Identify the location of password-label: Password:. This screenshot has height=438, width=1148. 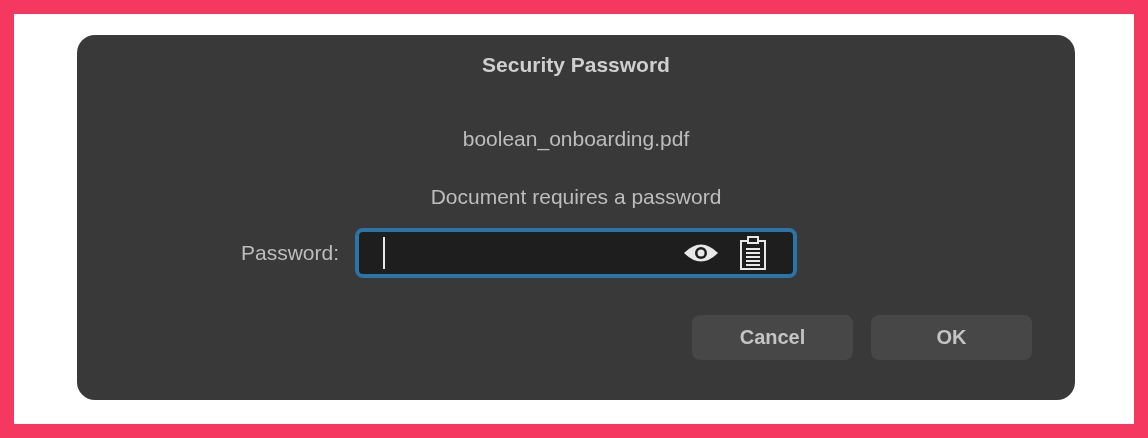
(289, 253).